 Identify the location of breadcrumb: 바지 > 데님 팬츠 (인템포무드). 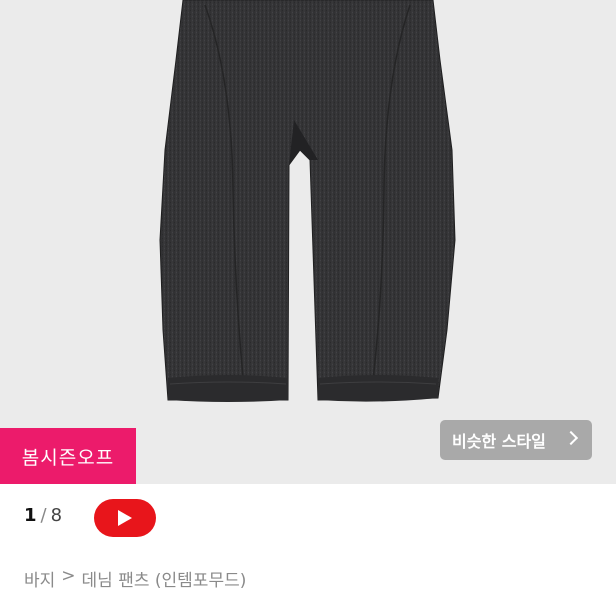
(135, 578).